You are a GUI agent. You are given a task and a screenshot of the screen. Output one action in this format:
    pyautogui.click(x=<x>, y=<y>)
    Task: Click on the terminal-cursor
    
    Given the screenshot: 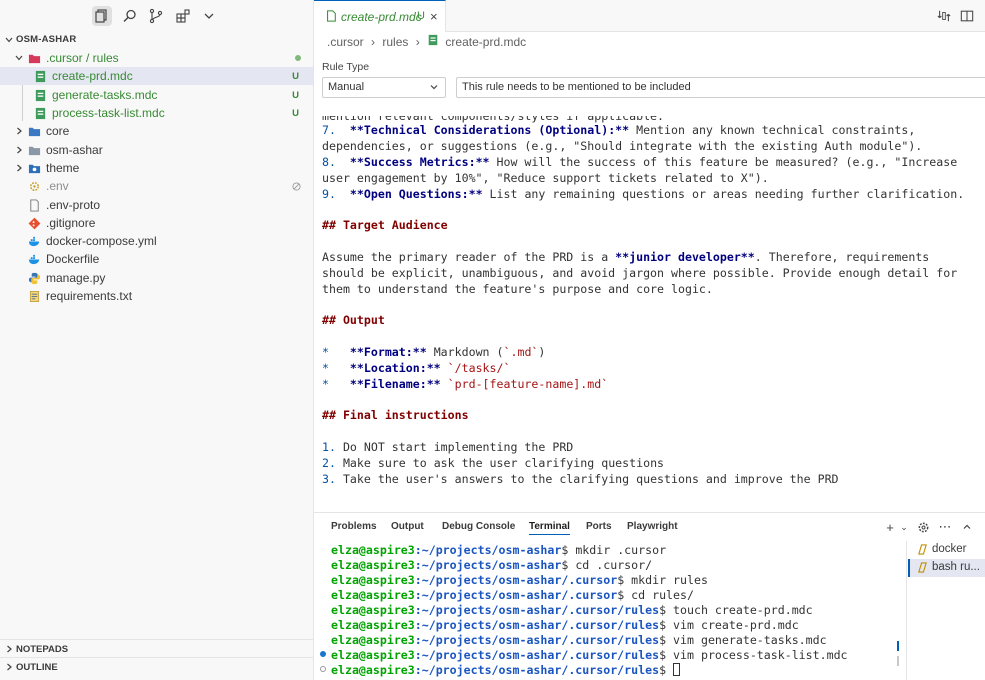 What is the action you would take?
    pyautogui.click(x=677, y=669)
    